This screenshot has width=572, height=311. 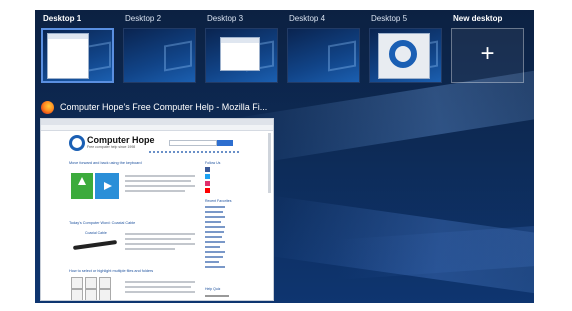 I want to click on desktop-3: Desktop 3, so click(x=242, y=46).